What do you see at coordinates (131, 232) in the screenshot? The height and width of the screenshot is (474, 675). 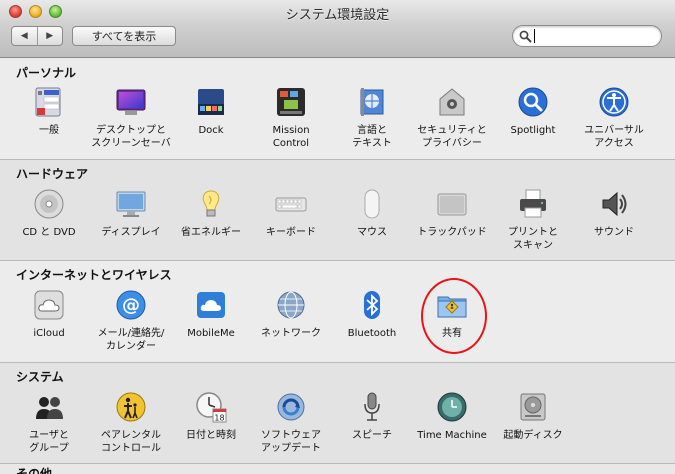 I see `pane-label: ディスプレイ` at bounding box center [131, 232].